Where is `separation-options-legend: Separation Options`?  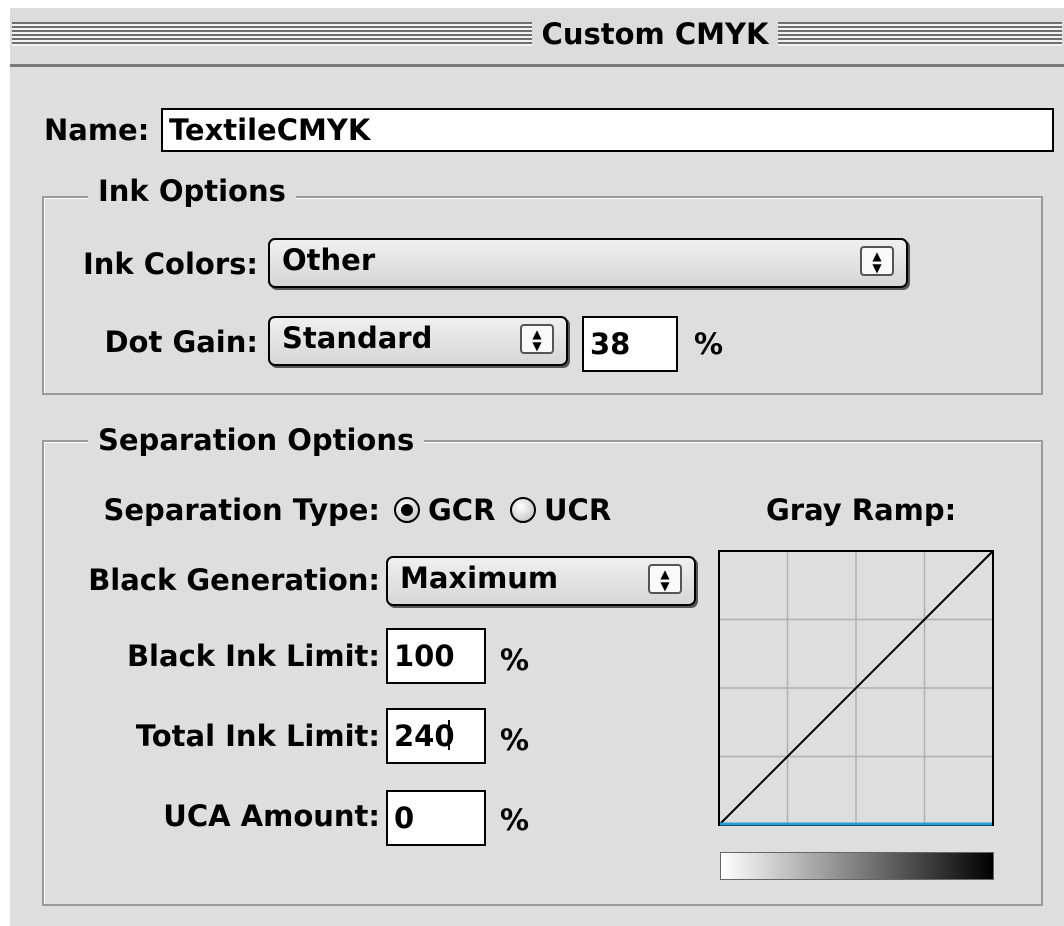 separation-options-legend: Separation Options is located at coordinates (256, 440).